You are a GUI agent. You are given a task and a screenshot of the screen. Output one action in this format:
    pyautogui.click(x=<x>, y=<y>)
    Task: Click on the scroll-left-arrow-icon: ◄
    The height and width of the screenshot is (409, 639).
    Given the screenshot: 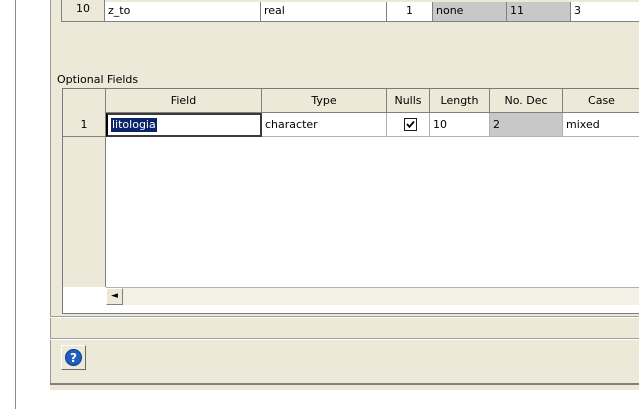 What is the action you would take?
    pyautogui.click(x=114, y=296)
    